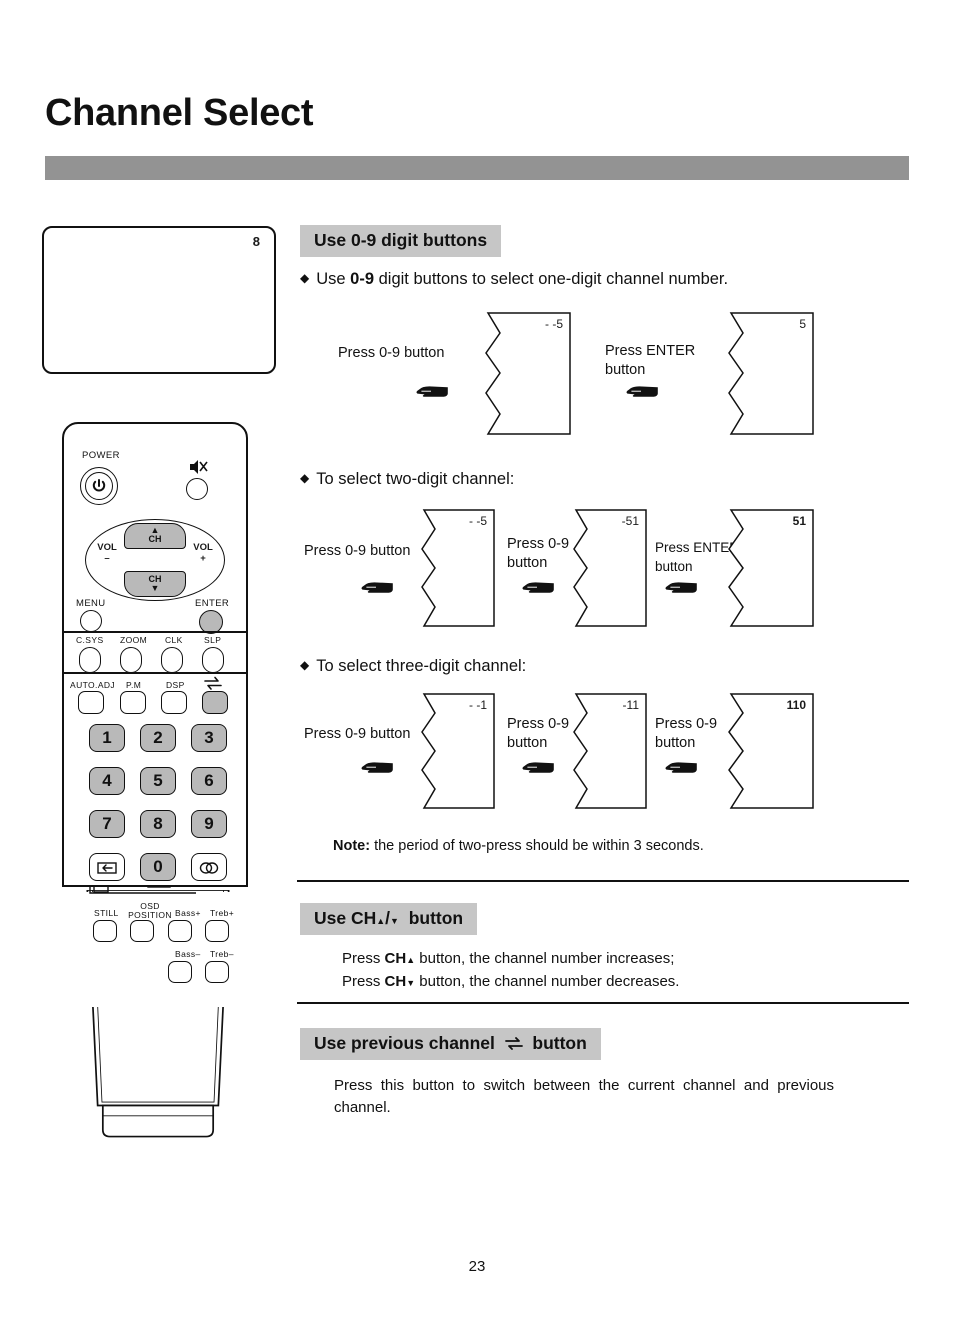  What do you see at coordinates (188, 913) in the screenshot?
I see `remote-label-bass-plus: Bass+` at bounding box center [188, 913].